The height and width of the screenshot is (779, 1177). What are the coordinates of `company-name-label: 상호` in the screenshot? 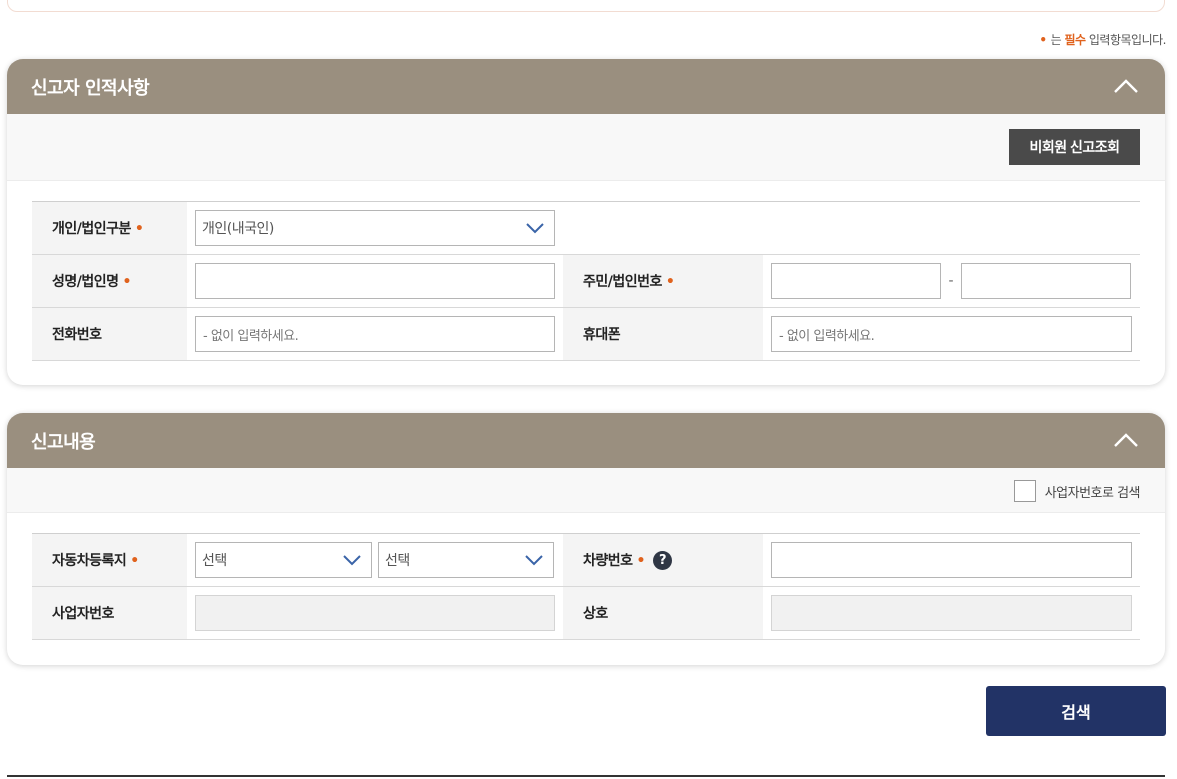 It's located at (663, 613).